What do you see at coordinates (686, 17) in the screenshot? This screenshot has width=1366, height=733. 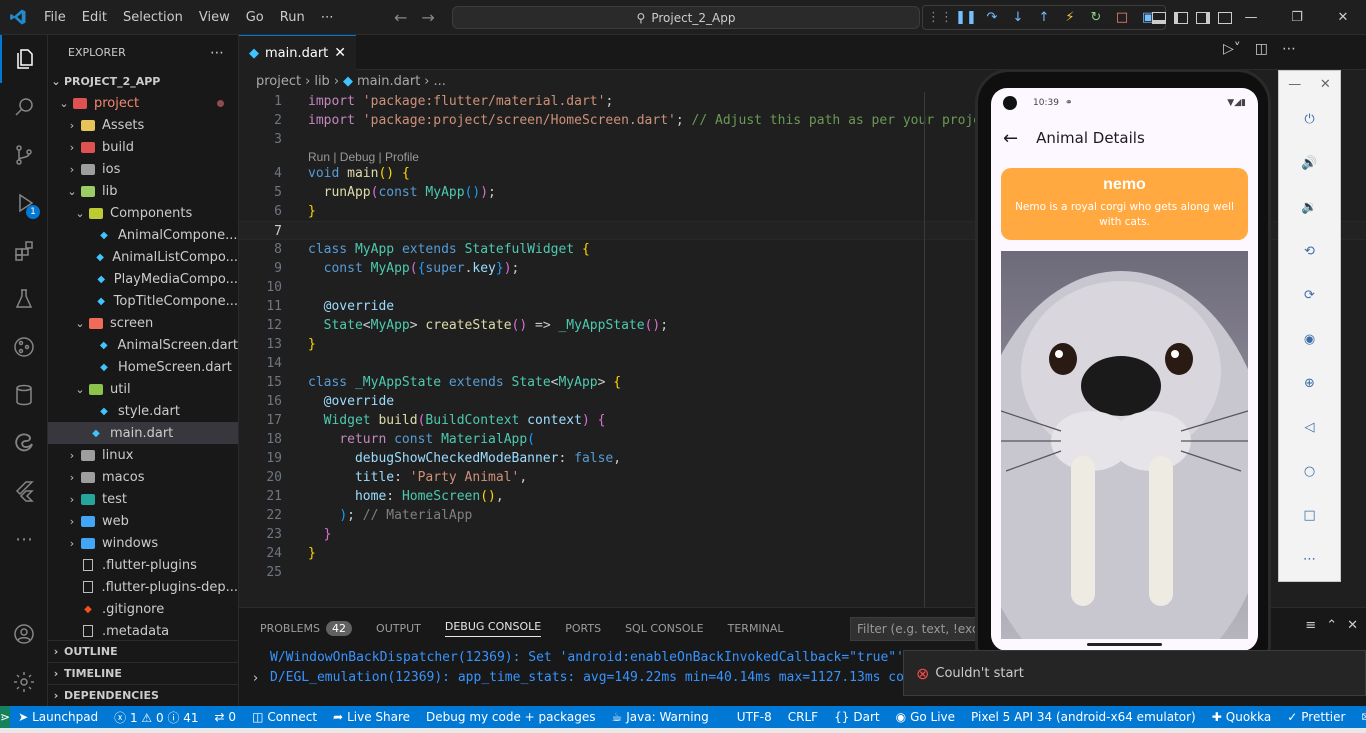 I see `command-center: ⚲ Project_2_App` at bounding box center [686, 17].